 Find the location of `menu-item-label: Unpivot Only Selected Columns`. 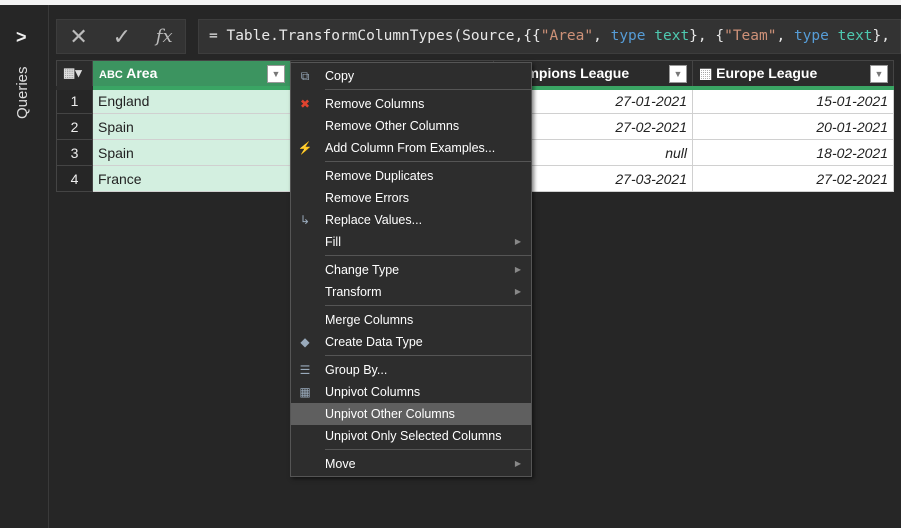

menu-item-label: Unpivot Only Selected Columns is located at coordinates (413, 436).